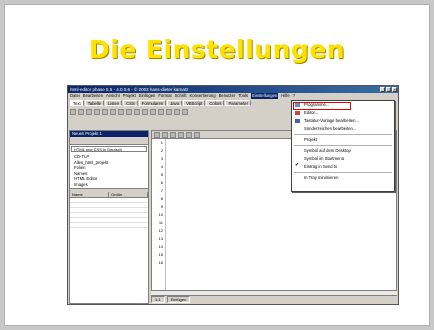  What do you see at coordinates (185, 111) in the screenshot?
I see `h6-icon` at bounding box center [185, 111].